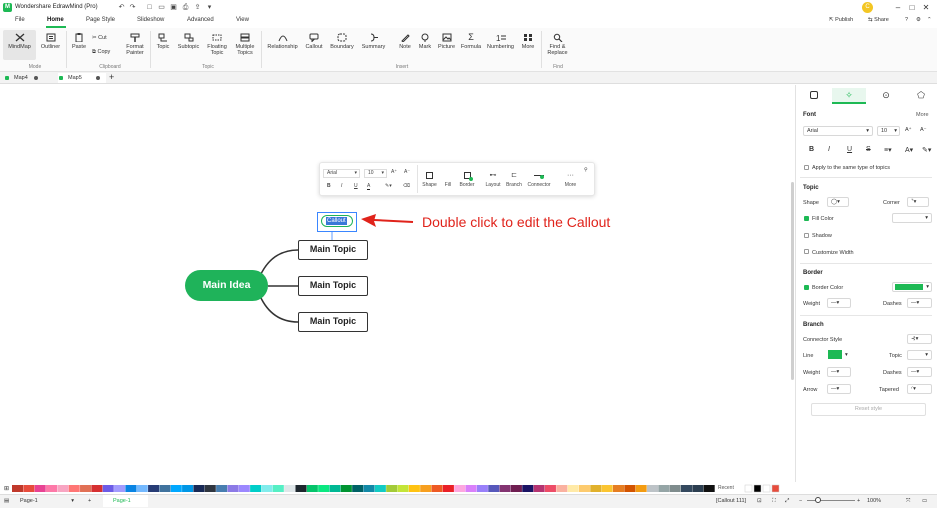 The image size is (937, 508). Describe the element at coordinates (806, 218) in the screenshot. I see `fill-color-checkbox` at that location.